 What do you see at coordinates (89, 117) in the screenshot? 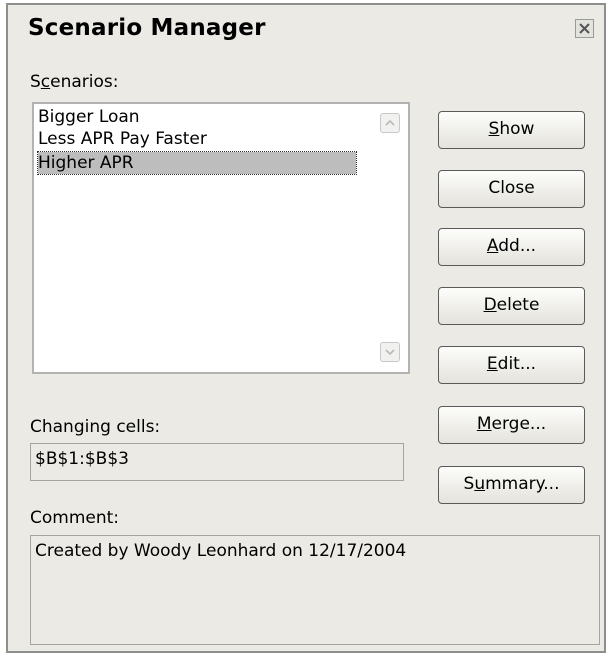
I see `list-item: Bigger Loan` at bounding box center [89, 117].